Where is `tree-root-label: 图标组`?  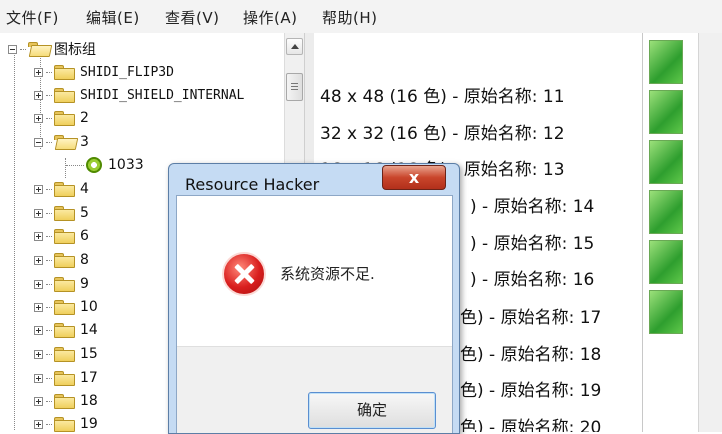
tree-root-label: 图标组 is located at coordinates (75, 50).